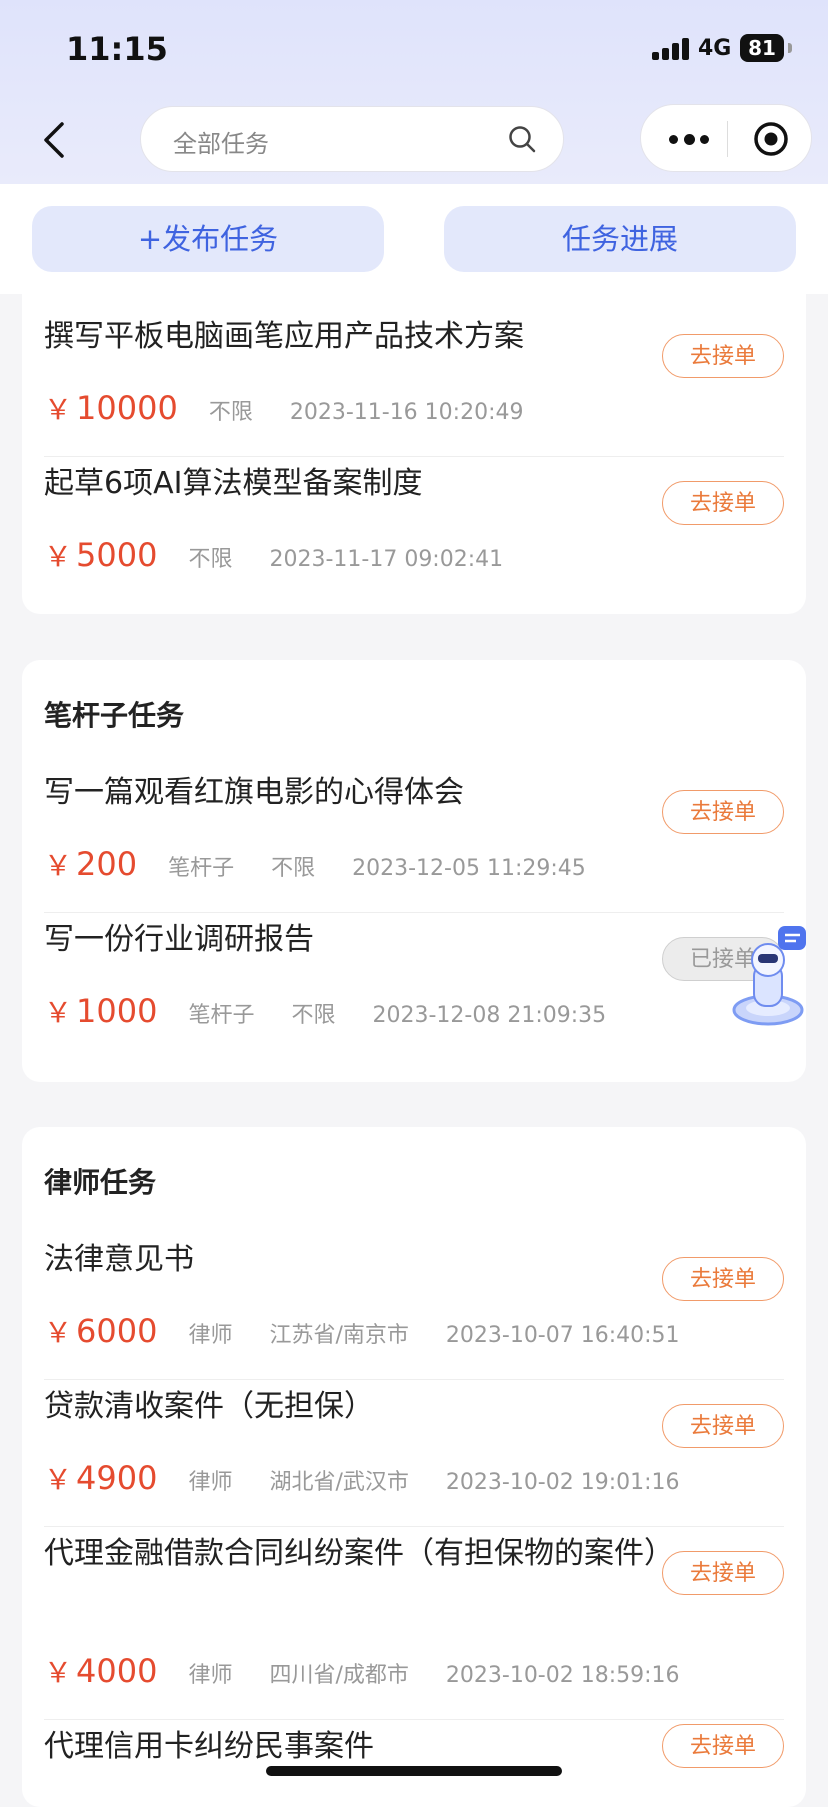  I want to click on home-indicator, so click(414, 1771).